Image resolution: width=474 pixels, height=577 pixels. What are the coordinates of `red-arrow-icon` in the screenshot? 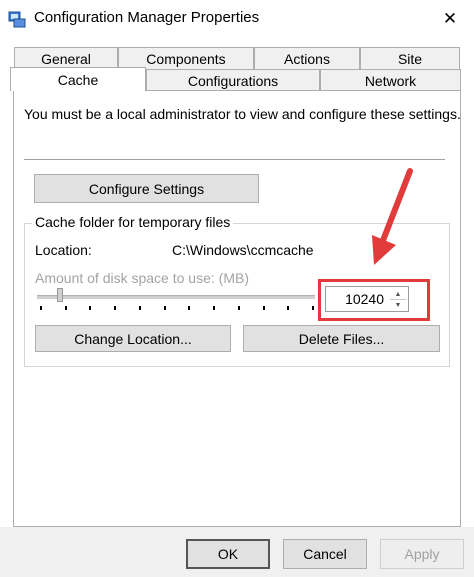 It's located at (392, 216).